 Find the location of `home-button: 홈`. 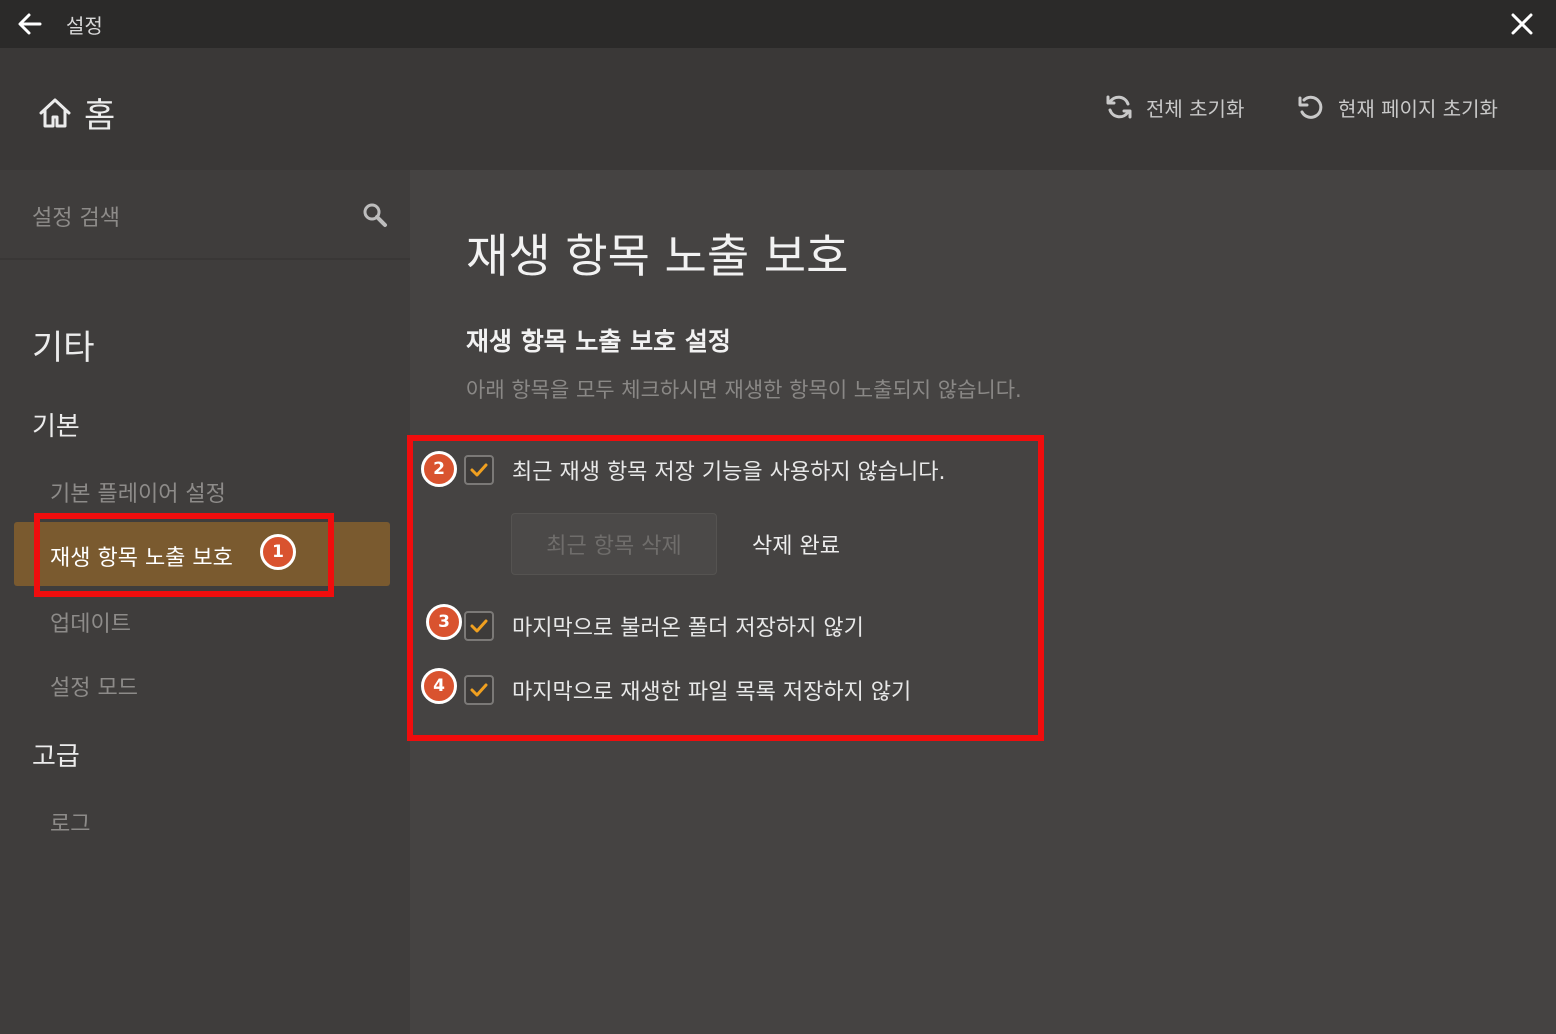

home-button: 홈 is located at coordinates (75, 112).